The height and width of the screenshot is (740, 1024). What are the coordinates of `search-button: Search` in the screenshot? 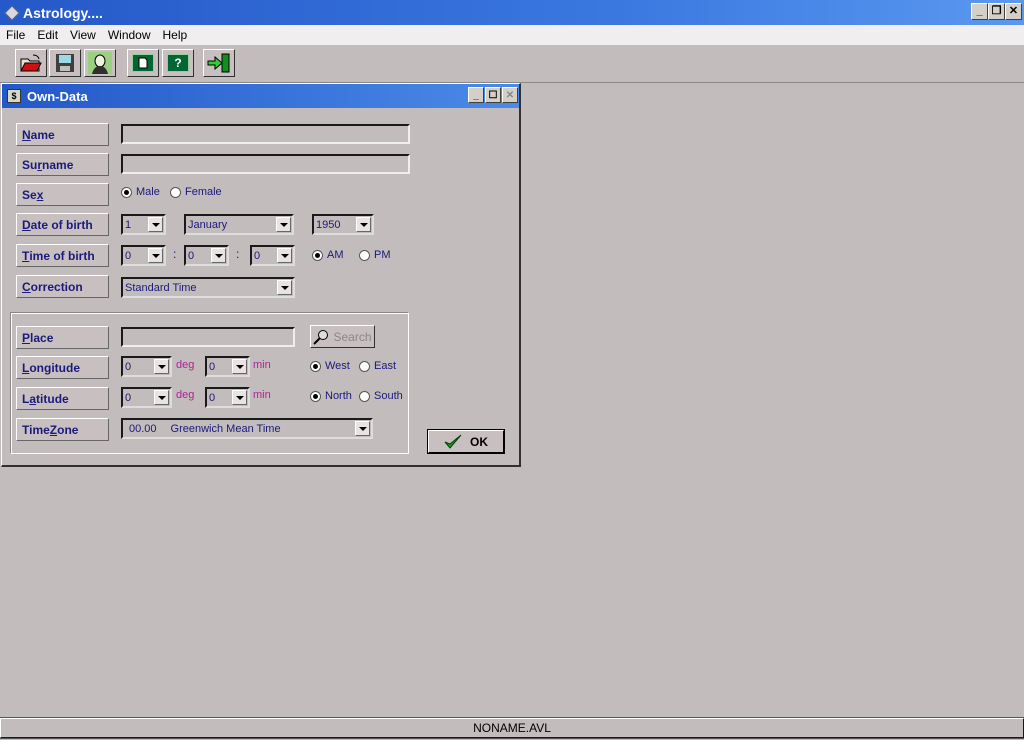 It's located at (342, 336).